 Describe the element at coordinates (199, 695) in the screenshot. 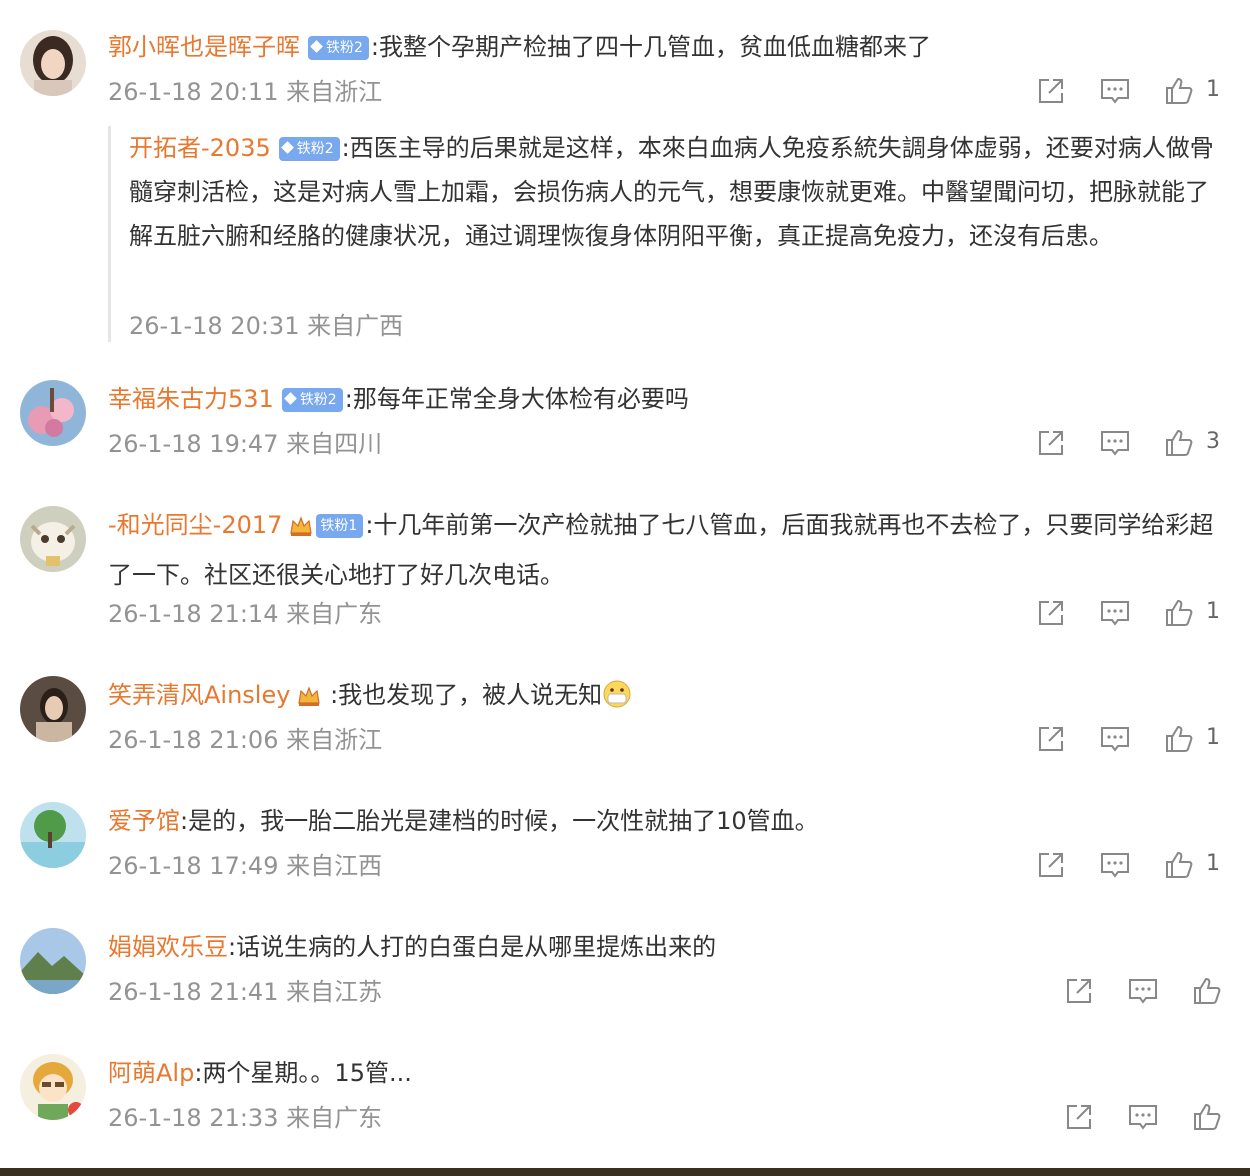

I see `user-name: 笑弄清风Ainsley` at that location.